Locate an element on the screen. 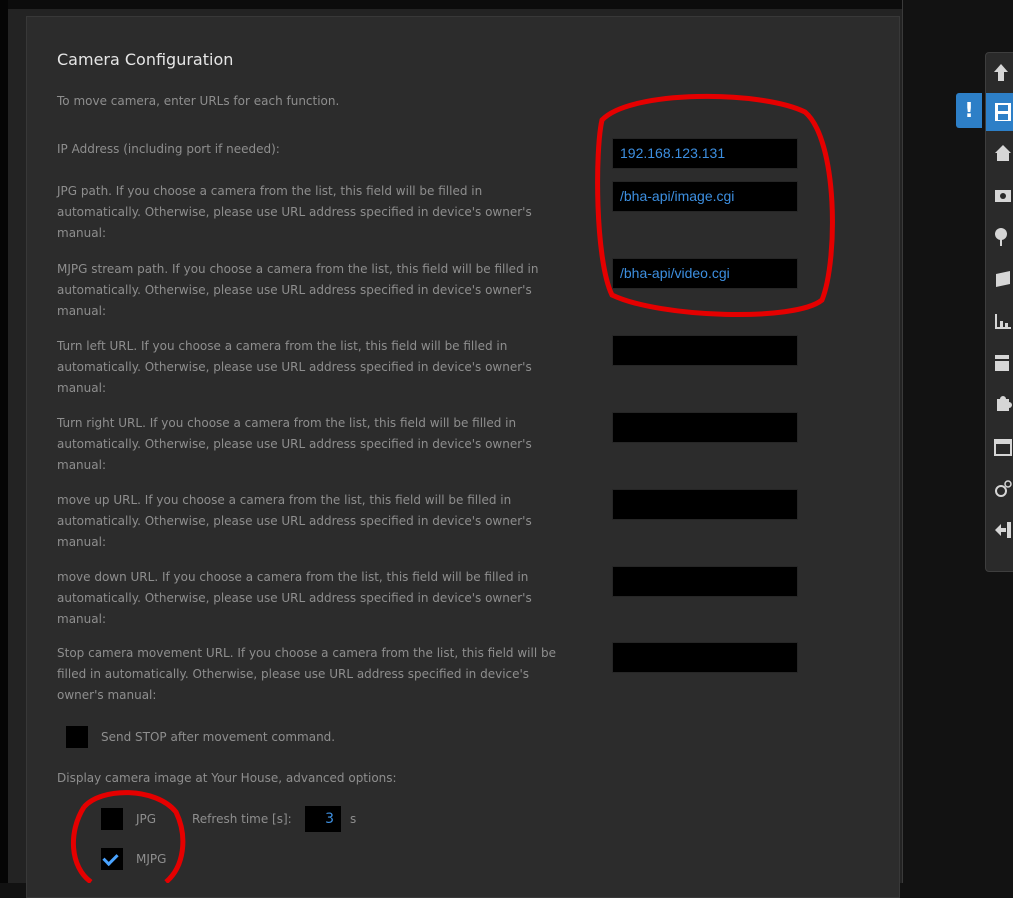 The height and width of the screenshot is (898, 1013). move-up-input is located at coordinates (705, 504).